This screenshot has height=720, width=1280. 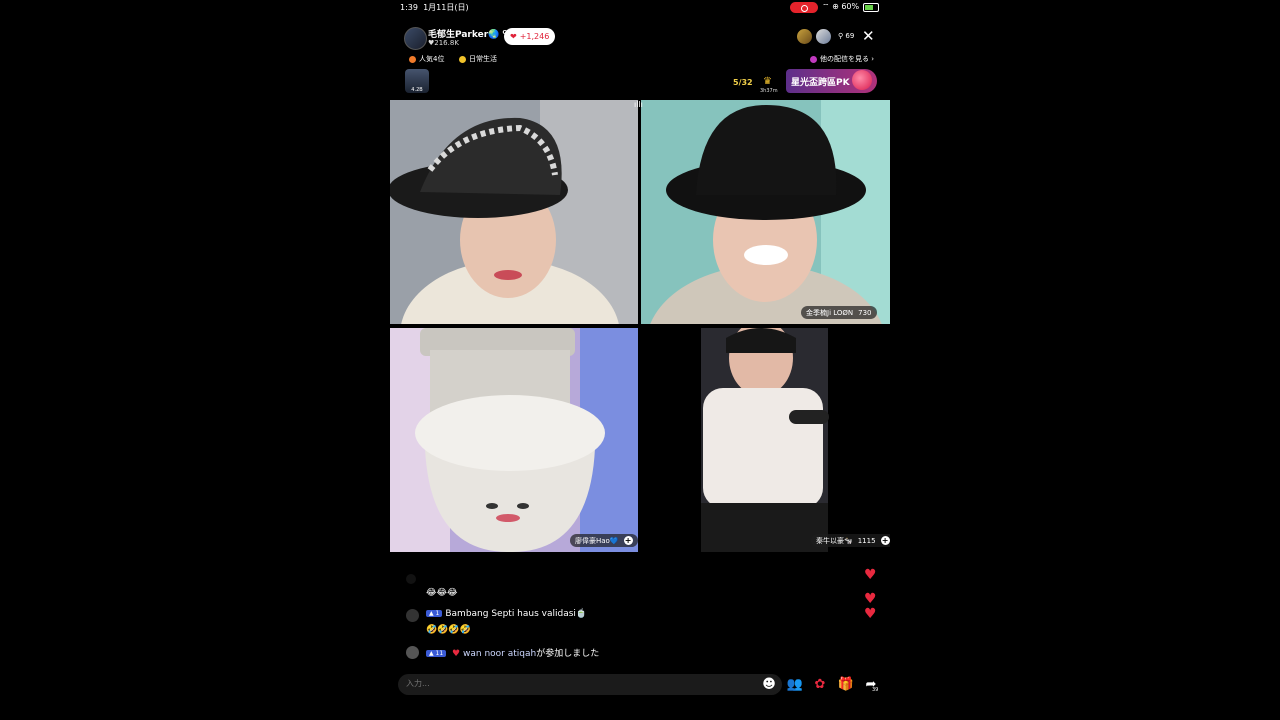 I want to click on category-badge: 日常生活, so click(x=478, y=59).